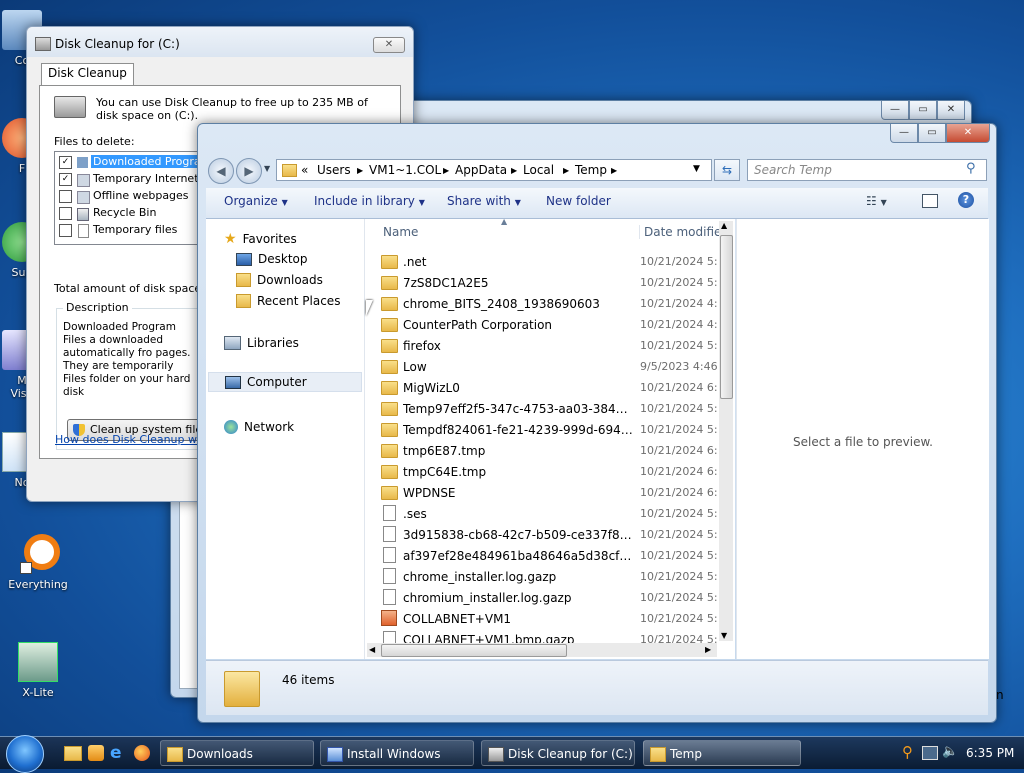 The image size is (1024, 773). I want to click on address-dropdown-icon: ▼, so click(696, 169).